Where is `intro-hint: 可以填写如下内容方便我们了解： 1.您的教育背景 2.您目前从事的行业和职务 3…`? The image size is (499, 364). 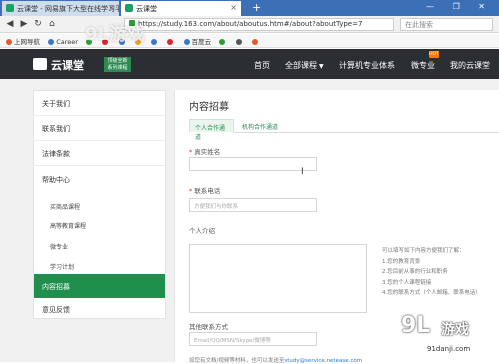
intro-hint: 可以填写如下内容方便我们了解： 1.您的教育背景 2.您目前从事的行业和职务 3… is located at coordinates (431, 272).